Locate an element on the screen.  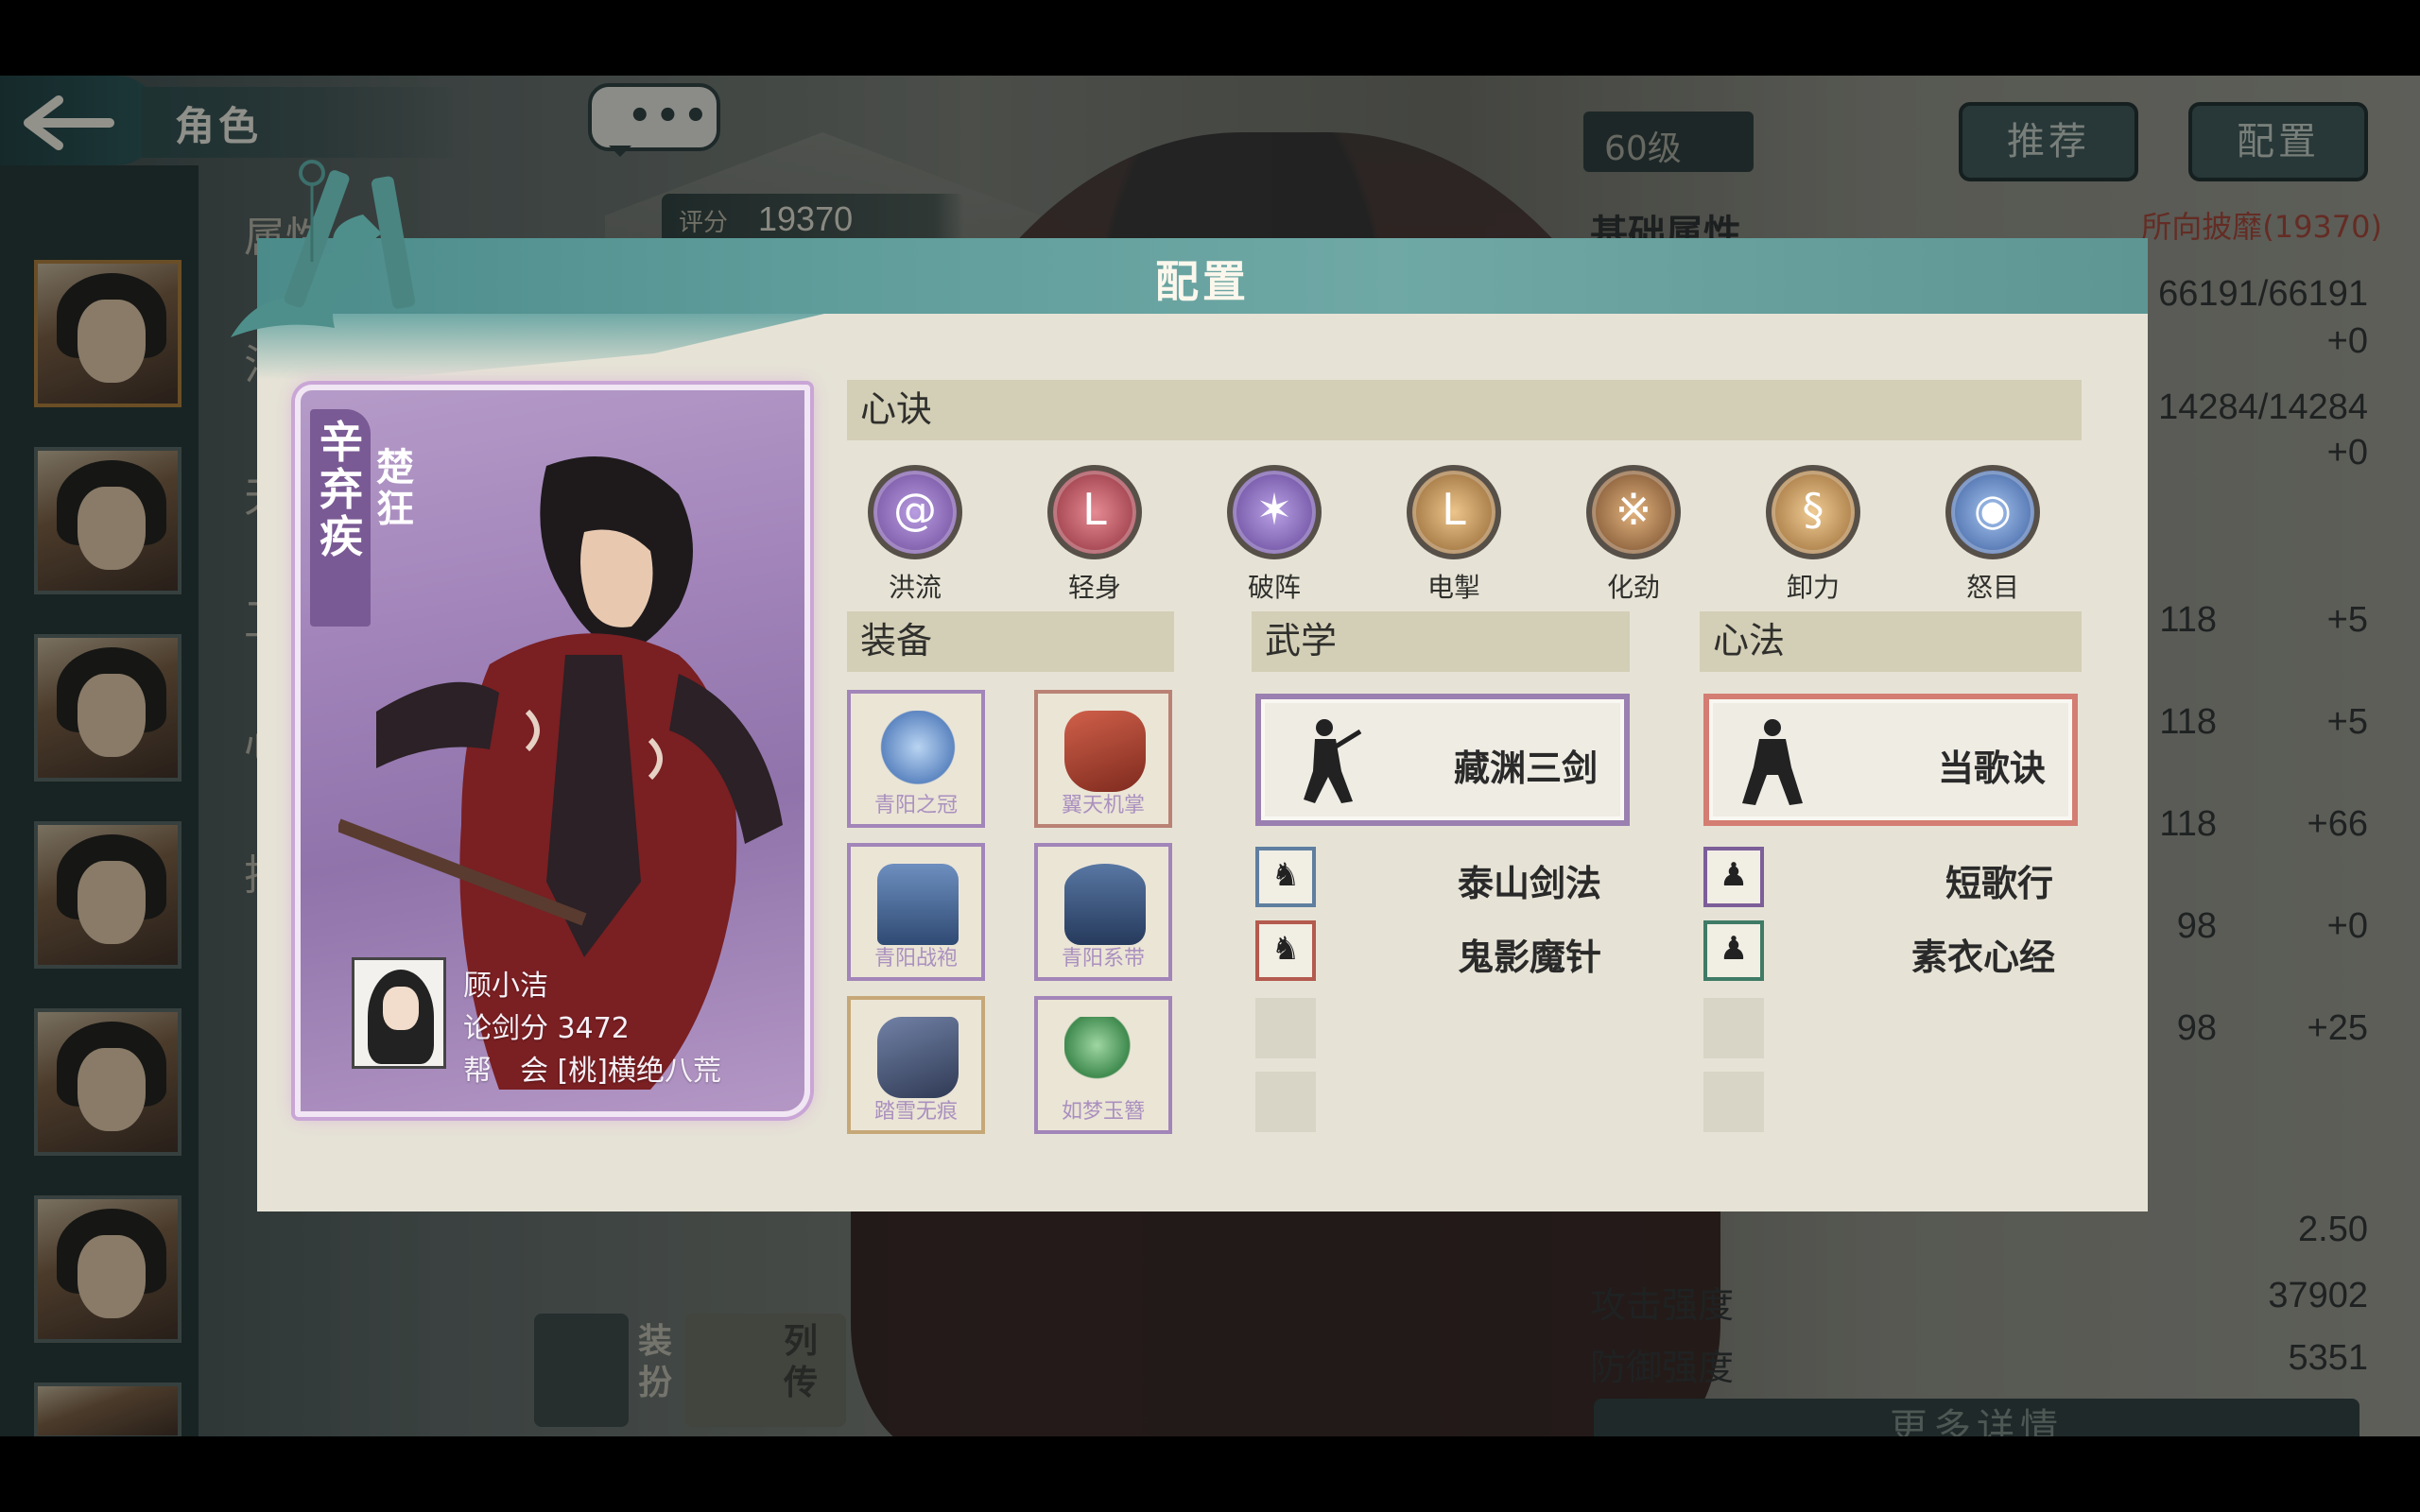
wuxue-main-slot: 藏渊三剑 is located at coordinates (1442, 760).